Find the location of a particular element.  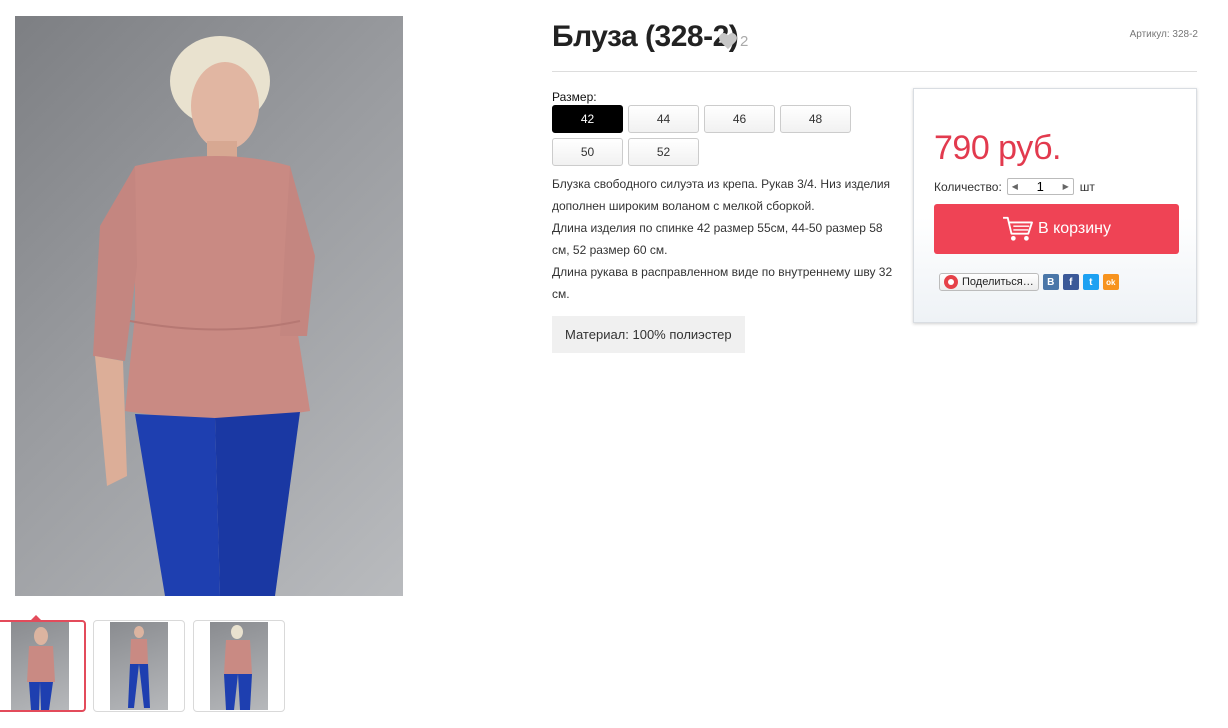

odnoklassniki-icon: ok is located at coordinates (1110, 282).